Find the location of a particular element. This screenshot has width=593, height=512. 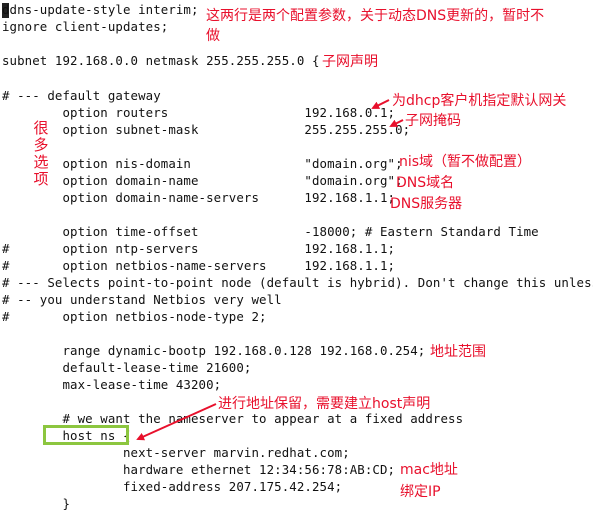

arrow-host-declaration is located at coordinates (176, 422).